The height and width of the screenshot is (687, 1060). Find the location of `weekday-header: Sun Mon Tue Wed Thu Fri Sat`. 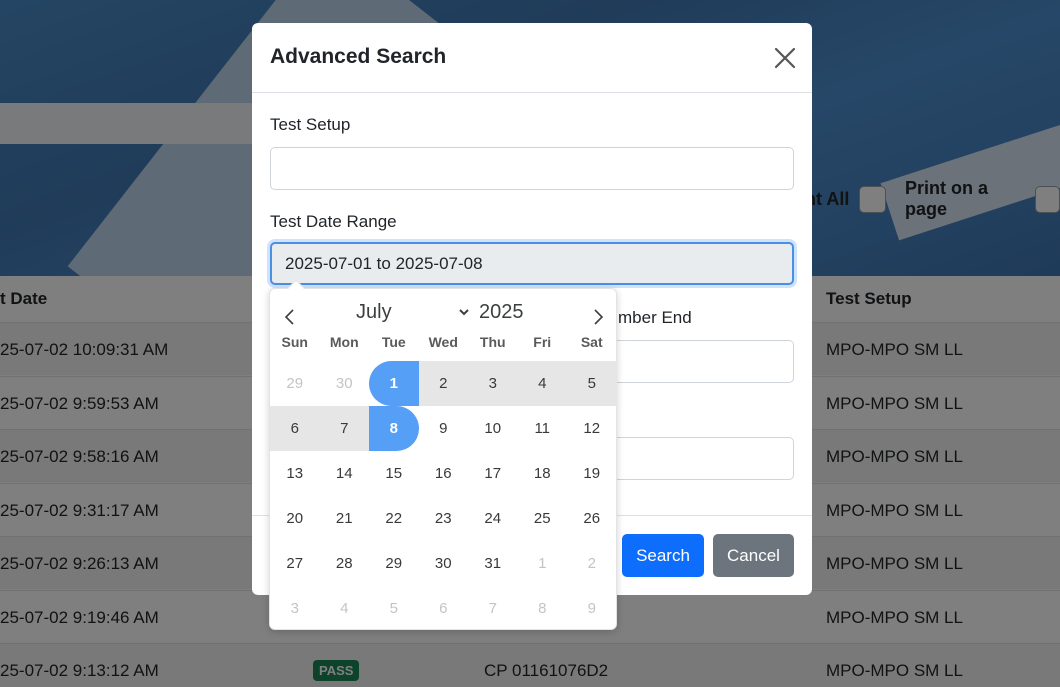

weekday-header: Sun Mon Tue Wed Thu Fri Sat is located at coordinates (444, 345).